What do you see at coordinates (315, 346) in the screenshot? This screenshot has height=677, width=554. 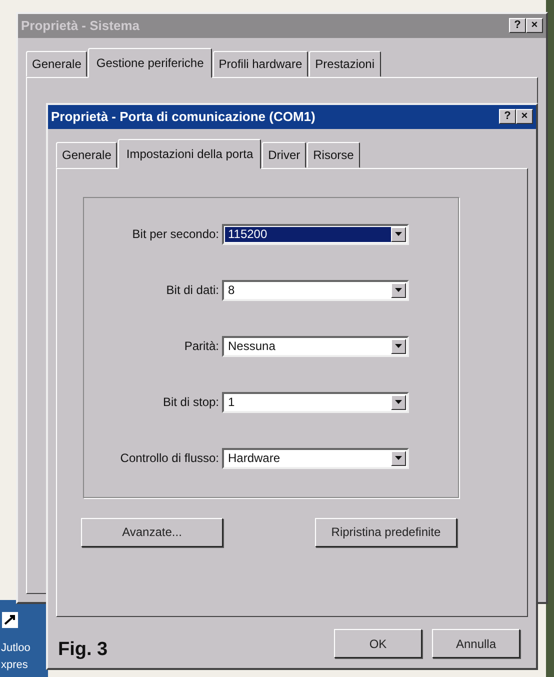 I see `dropdown-field: Nessuna` at bounding box center [315, 346].